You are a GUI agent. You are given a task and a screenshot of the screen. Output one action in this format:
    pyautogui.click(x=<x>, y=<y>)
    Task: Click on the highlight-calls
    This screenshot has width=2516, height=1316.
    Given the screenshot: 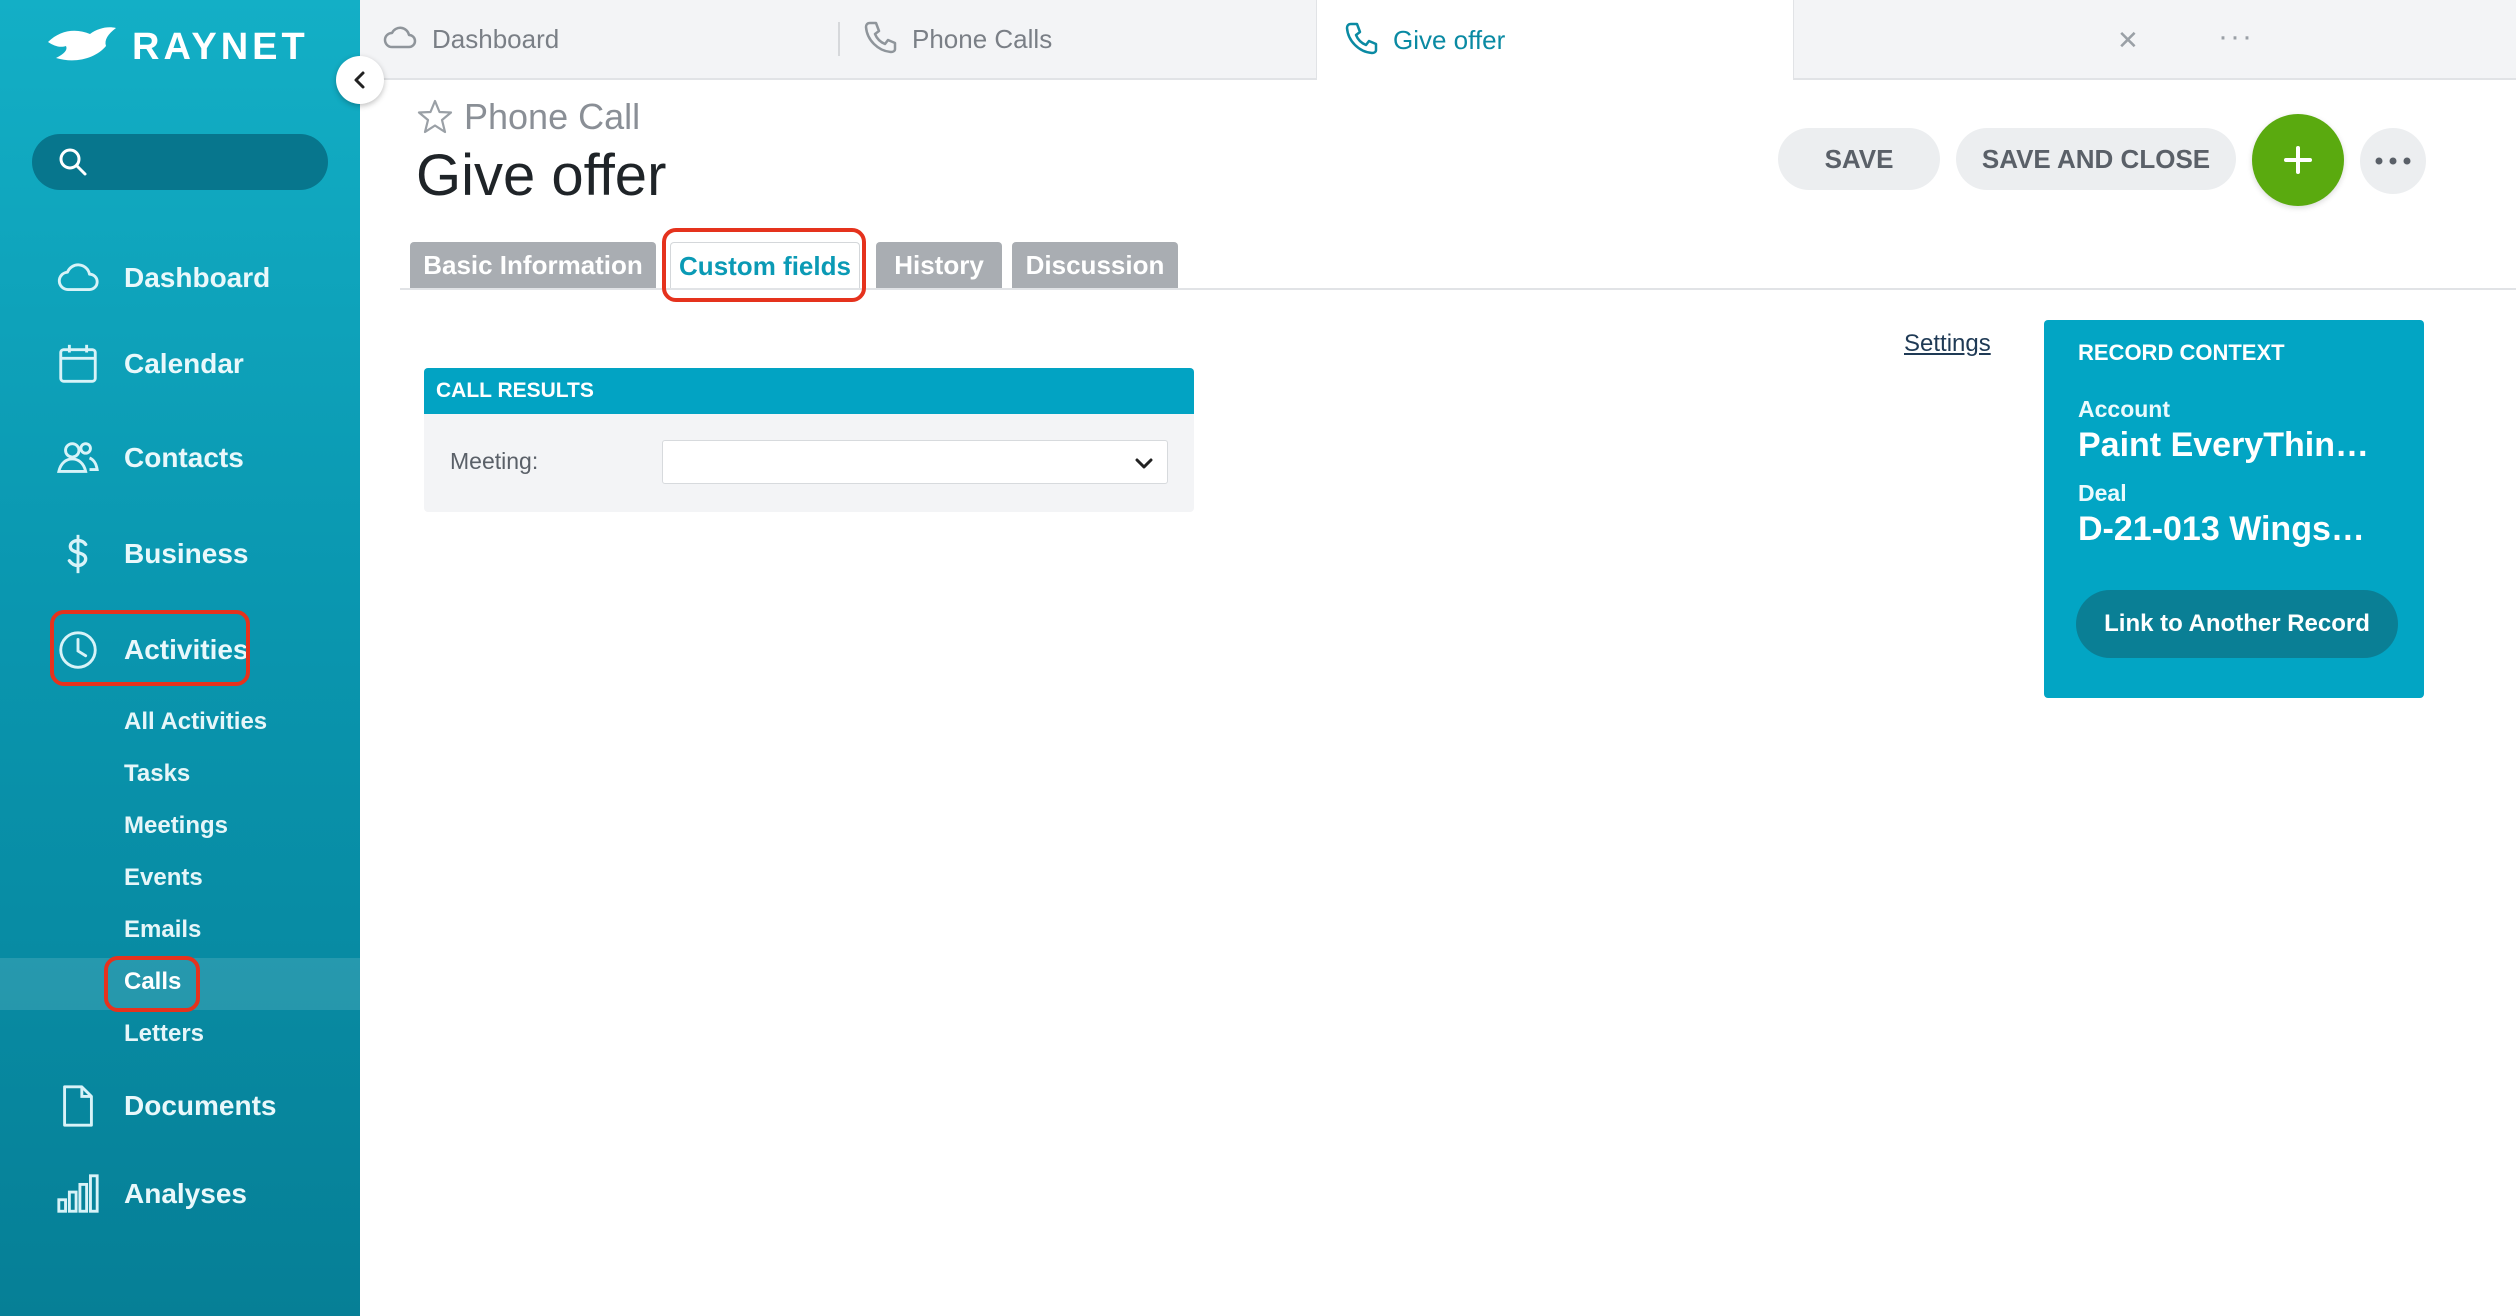 What is the action you would take?
    pyautogui.click(x=152, y=984)
    